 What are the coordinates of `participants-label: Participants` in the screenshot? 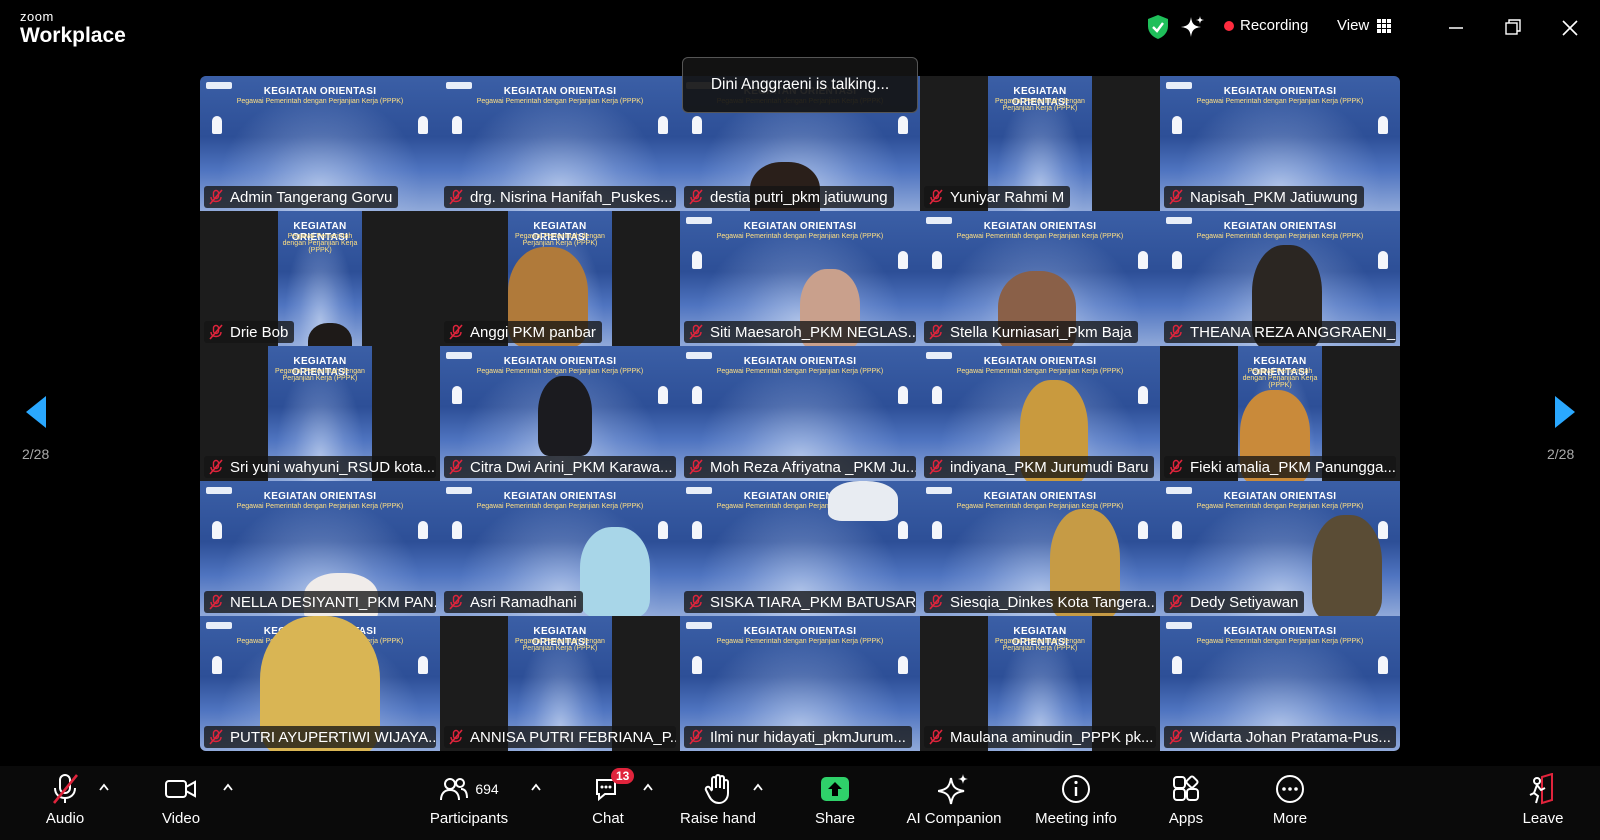 It's located at (469, 818).